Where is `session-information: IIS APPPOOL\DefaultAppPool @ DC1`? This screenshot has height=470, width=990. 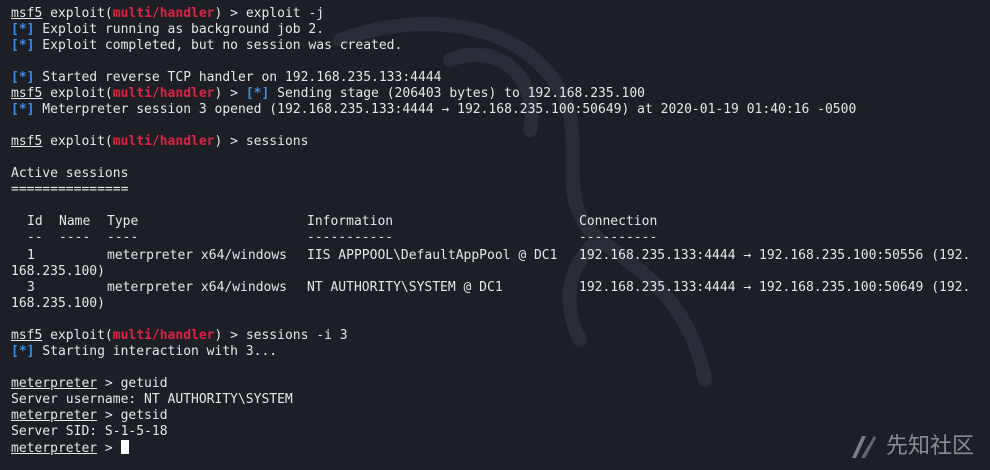 session-information: IIS APPPOOL\DefaultAppPool @ DC1 is located at coordinates (432, 255).